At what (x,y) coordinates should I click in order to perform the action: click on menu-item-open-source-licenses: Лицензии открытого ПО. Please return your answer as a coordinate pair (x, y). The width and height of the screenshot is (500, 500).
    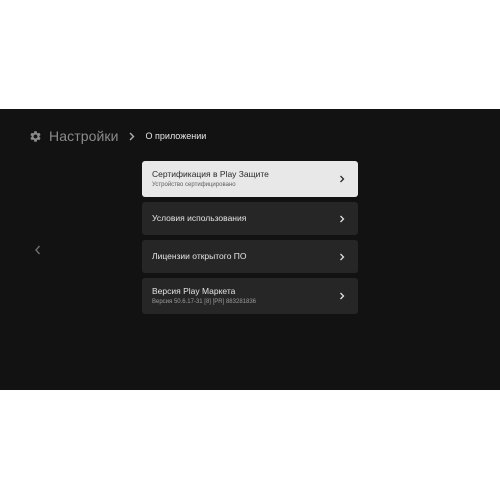
    Looking at the image, I should click on (250, 256).